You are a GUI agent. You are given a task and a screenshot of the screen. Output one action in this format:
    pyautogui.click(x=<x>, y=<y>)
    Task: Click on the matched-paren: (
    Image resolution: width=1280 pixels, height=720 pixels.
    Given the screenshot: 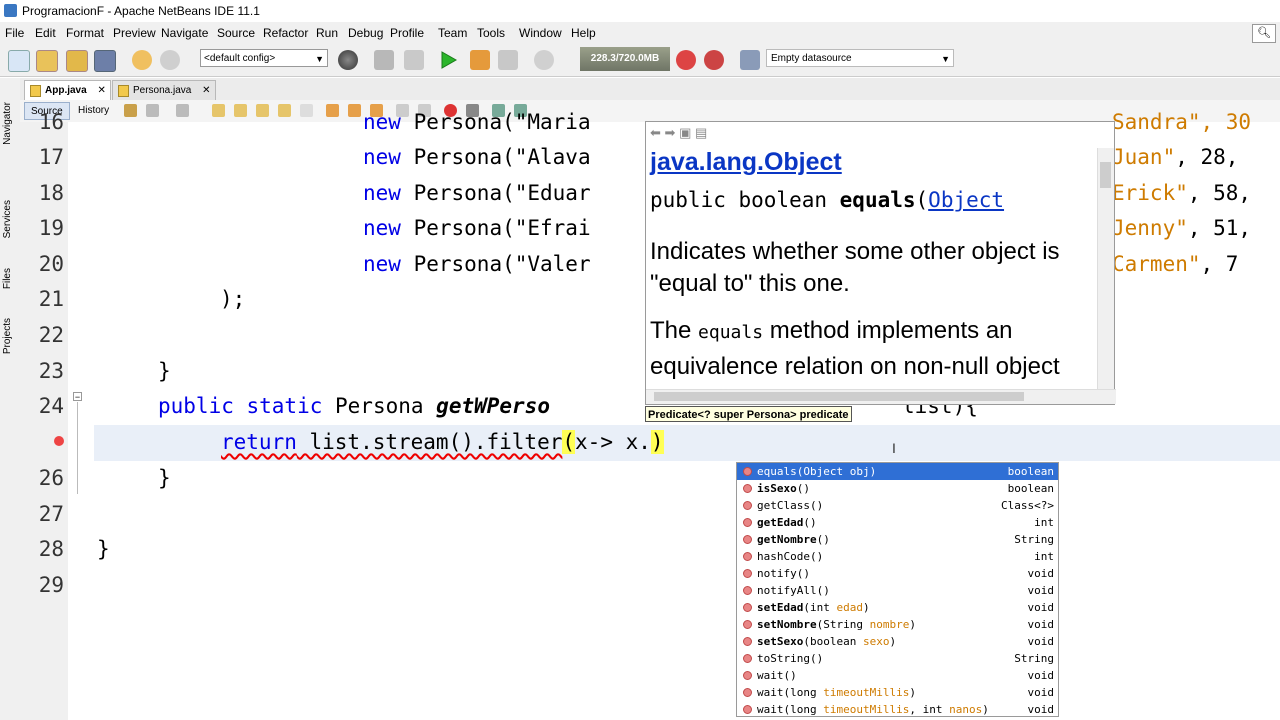 What is the action you would take?
    pyautogui.click(x=569, y=442)
    